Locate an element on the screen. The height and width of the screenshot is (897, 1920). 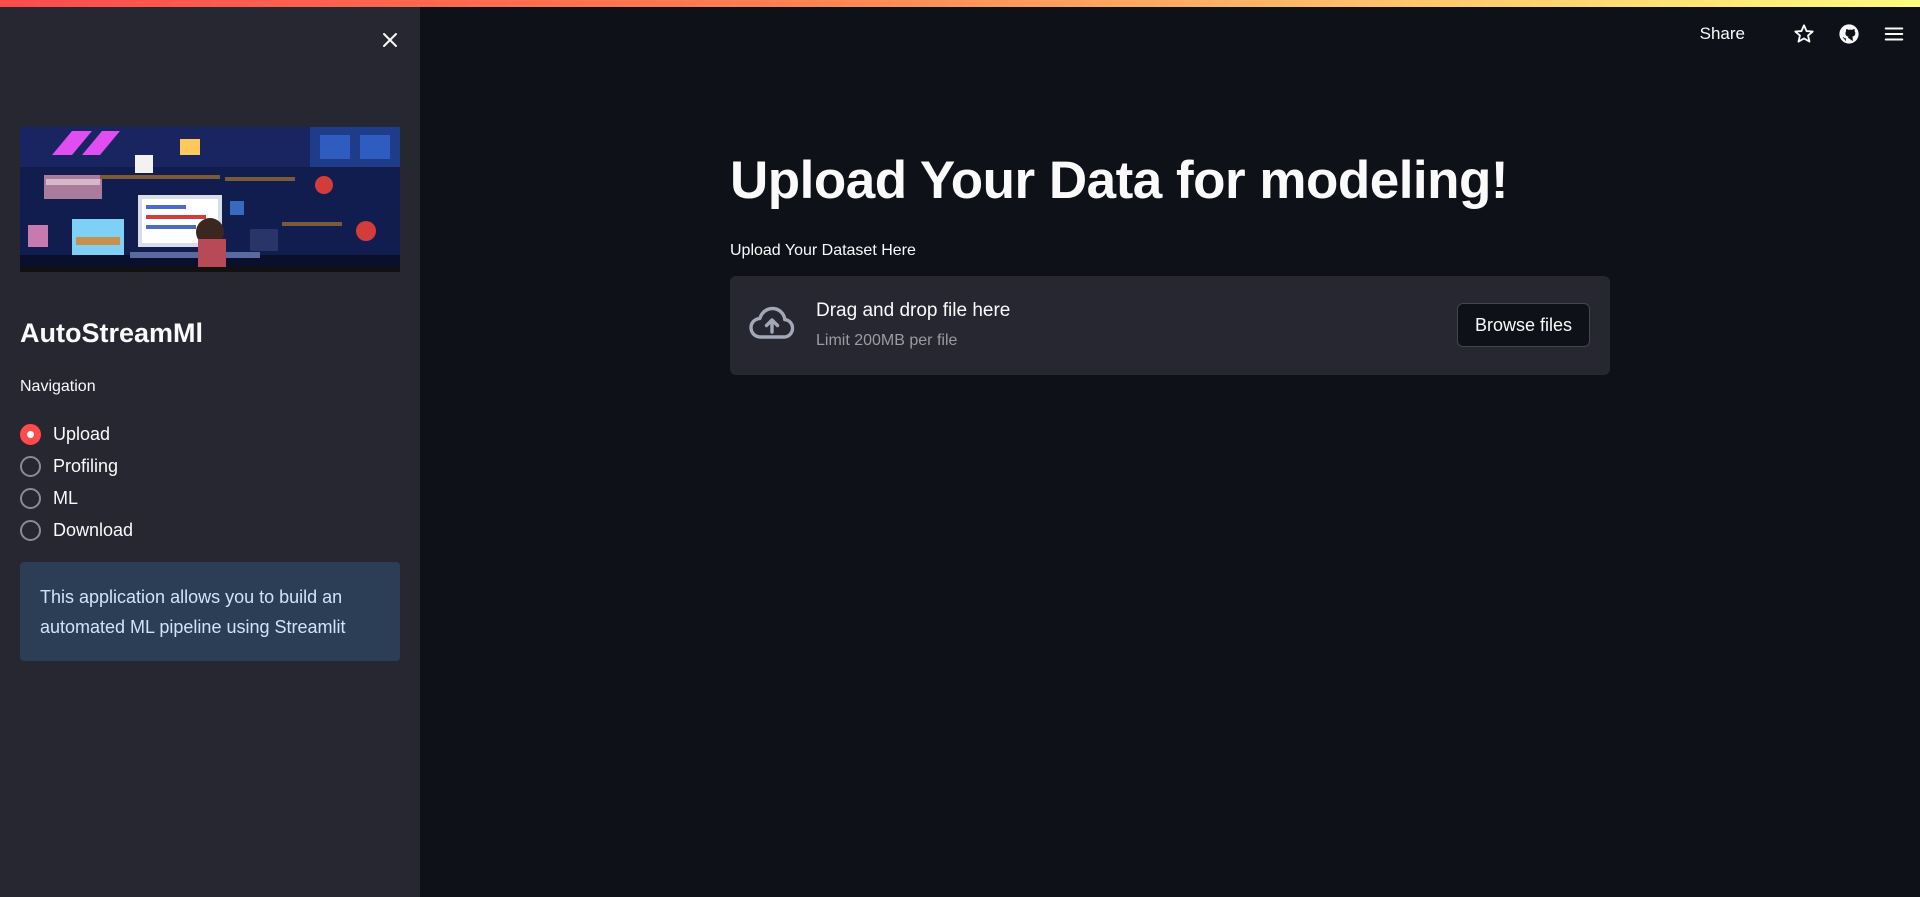
sidebar-title: AutoStreamMl is located at coordinates (112, 333).